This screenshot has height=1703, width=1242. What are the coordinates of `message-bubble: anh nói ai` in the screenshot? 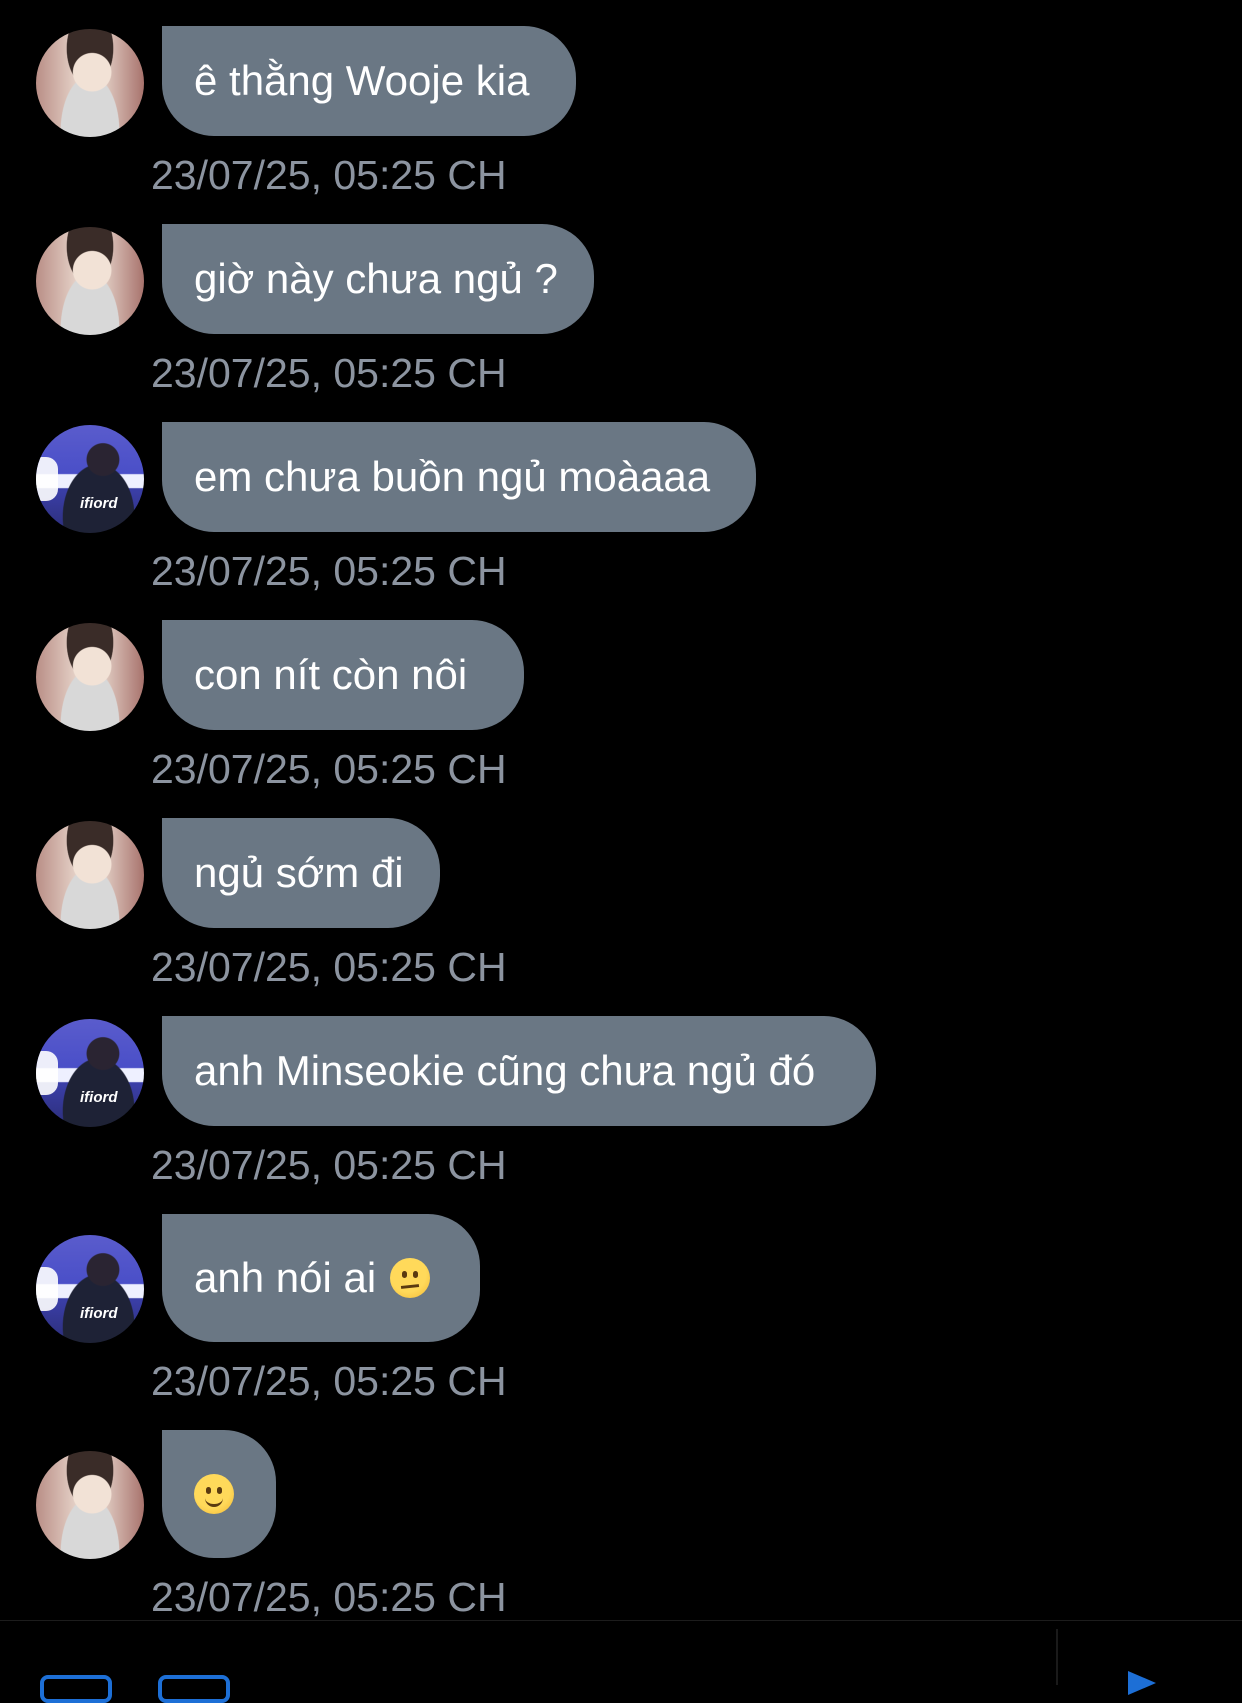 It's located at (321, 1278).